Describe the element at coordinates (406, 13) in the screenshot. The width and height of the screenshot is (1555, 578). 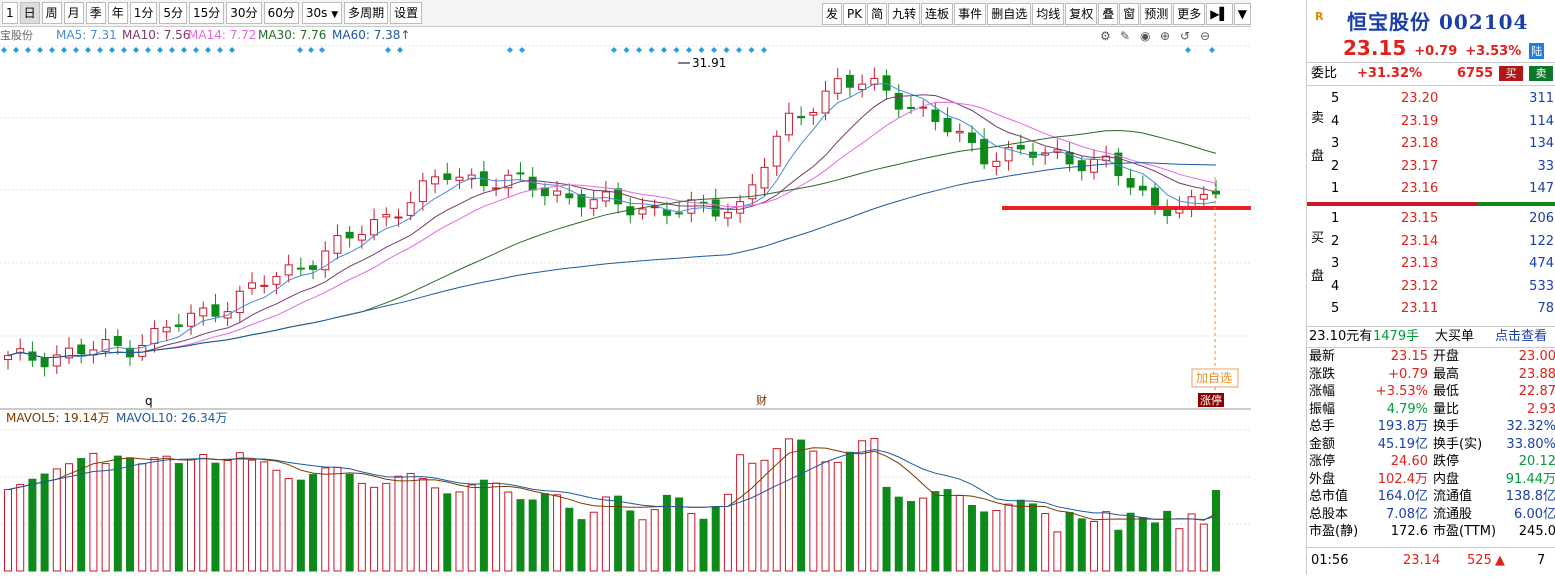
I see `settings-button: 设置` at that location.